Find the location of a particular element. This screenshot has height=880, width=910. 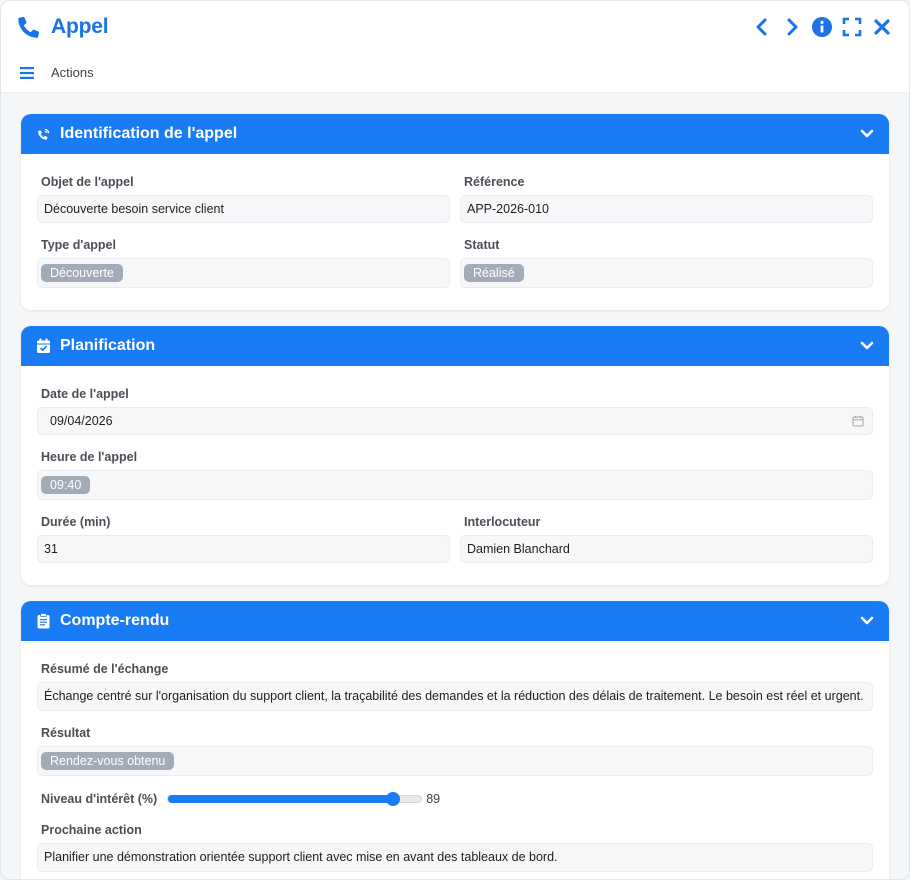

interet-field: Niveau d'intérêt (%) 89 is located at coordinates (455, 800).